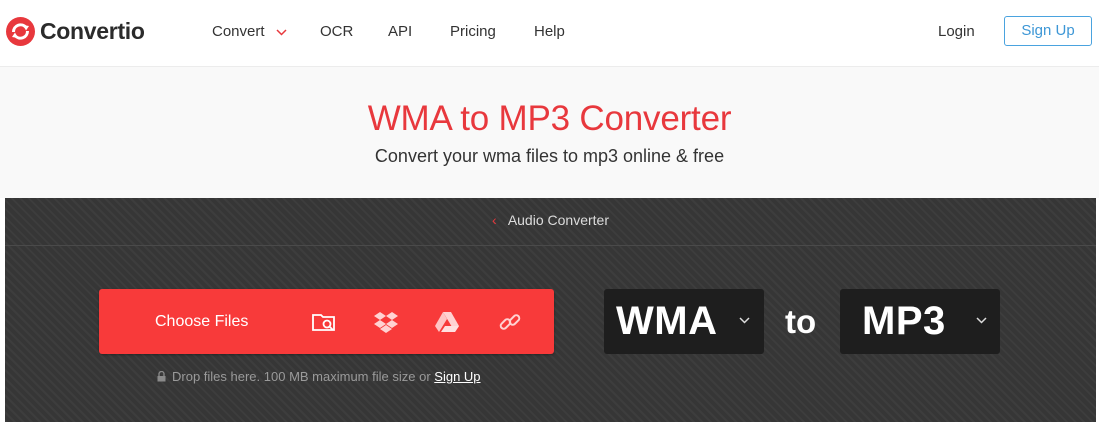 The image size is (1099, 425). What do you see at coordinates (447, 322) in the screenshot?
I see `google-drive-icon` at bounding box center [447, 322].